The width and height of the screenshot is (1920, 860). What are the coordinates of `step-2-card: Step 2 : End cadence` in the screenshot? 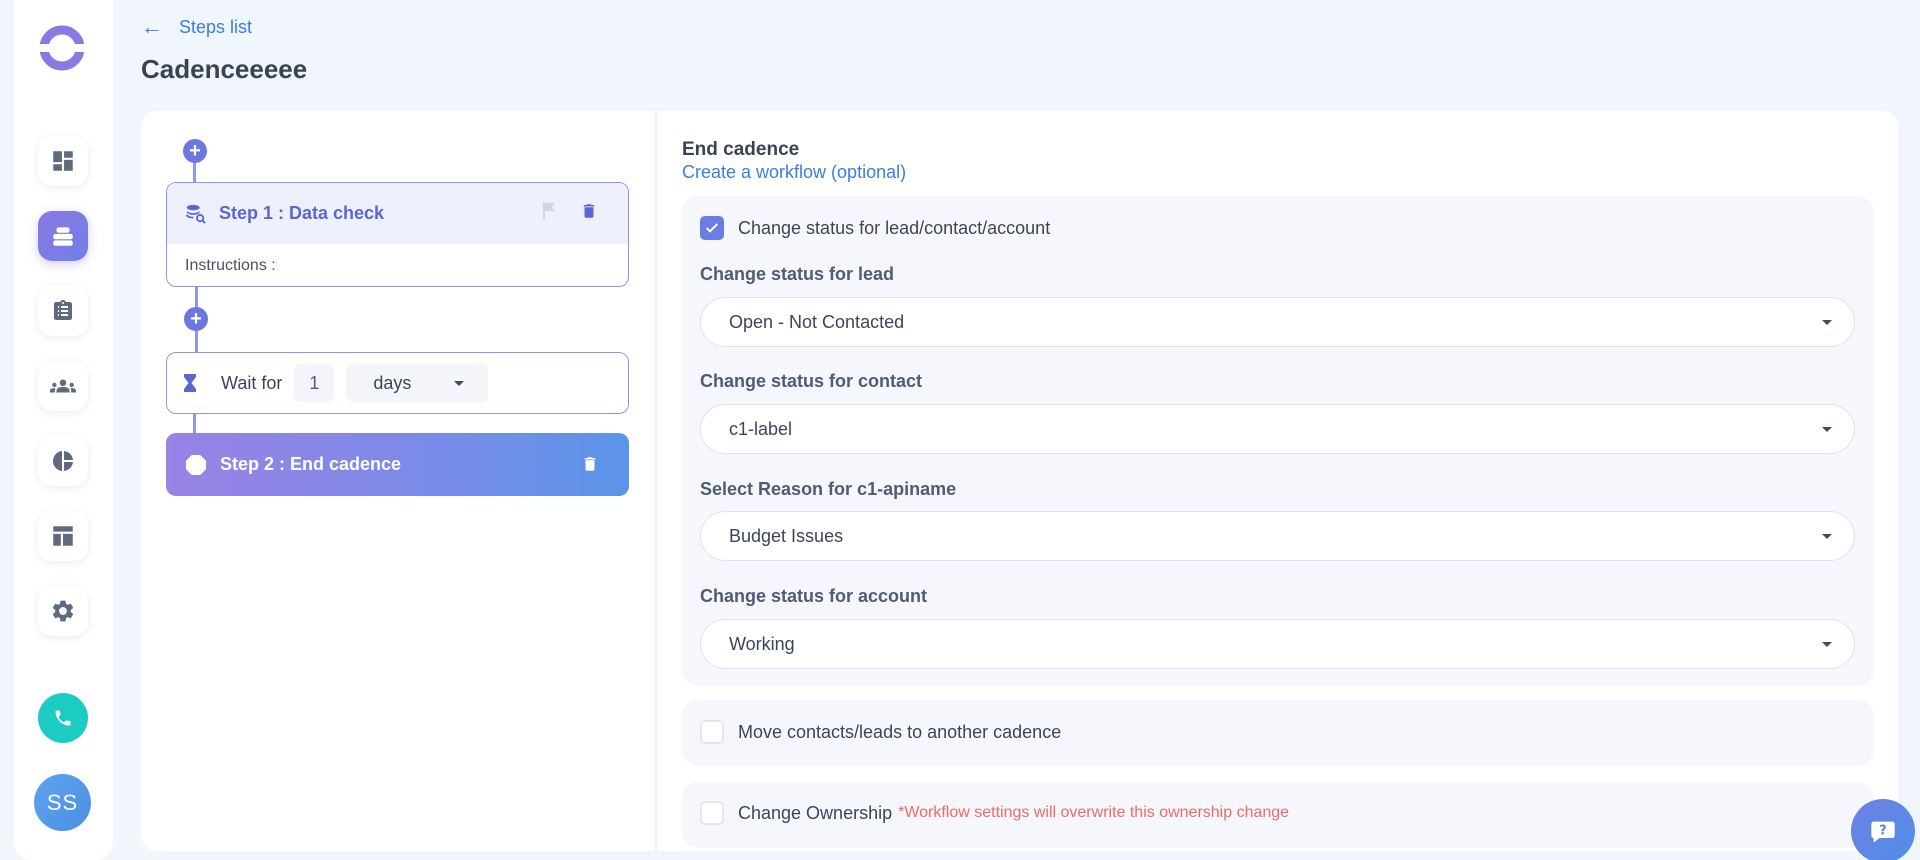 It's located at (397, 464).